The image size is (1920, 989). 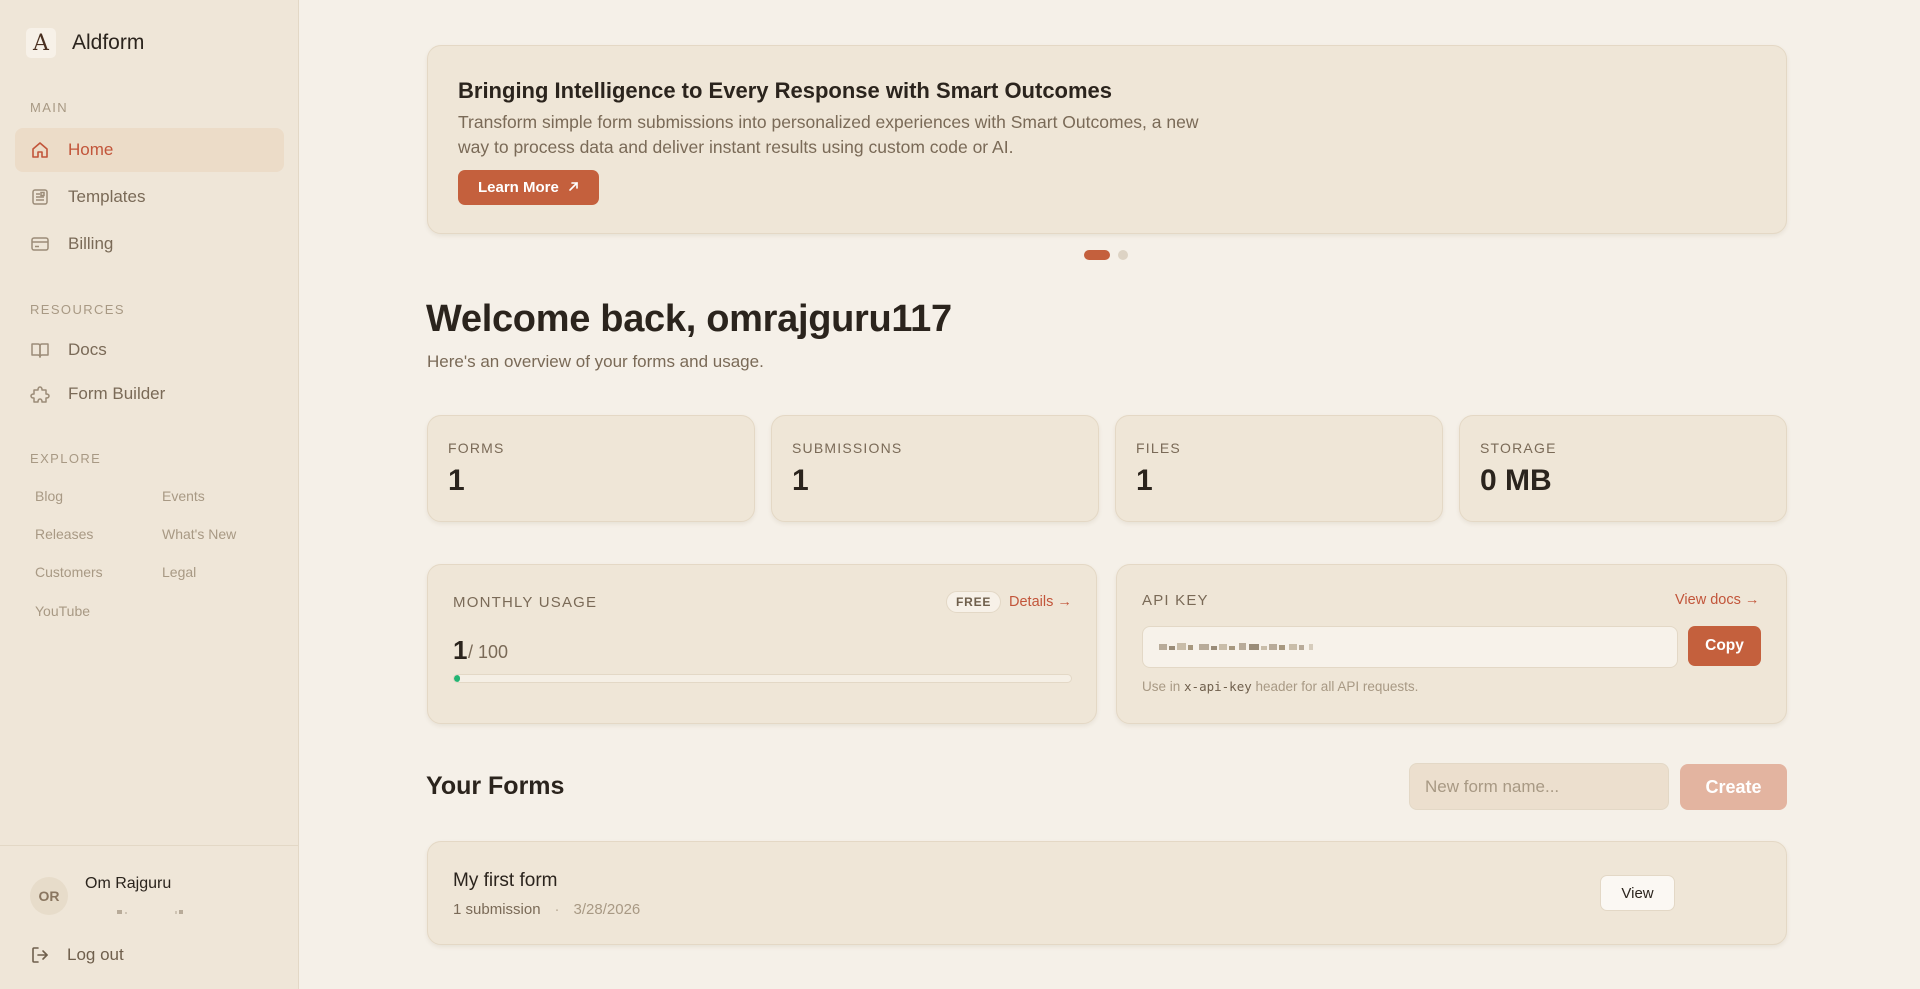 I want to click on create-form-button: Create, so click(x=1733, y=787).